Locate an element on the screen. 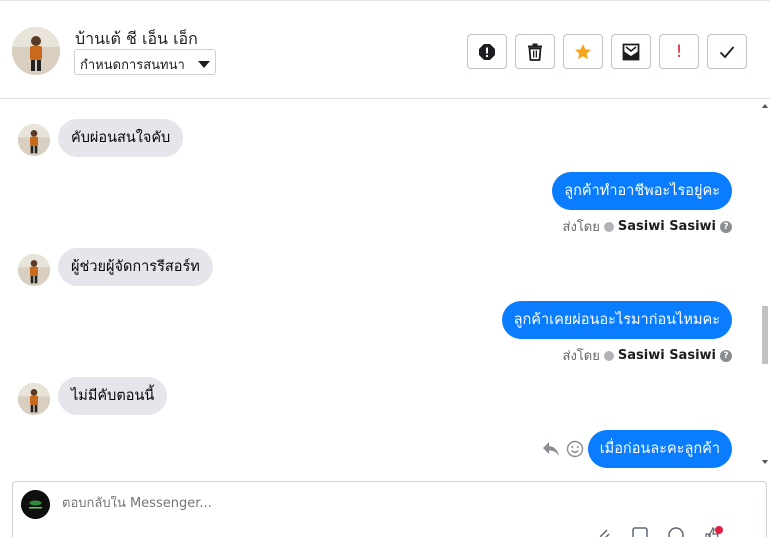  message-bubble-outgoing: ลูกค้าทำอาชีพอะไรอยู่คะ is located at coordinates (642, 191).